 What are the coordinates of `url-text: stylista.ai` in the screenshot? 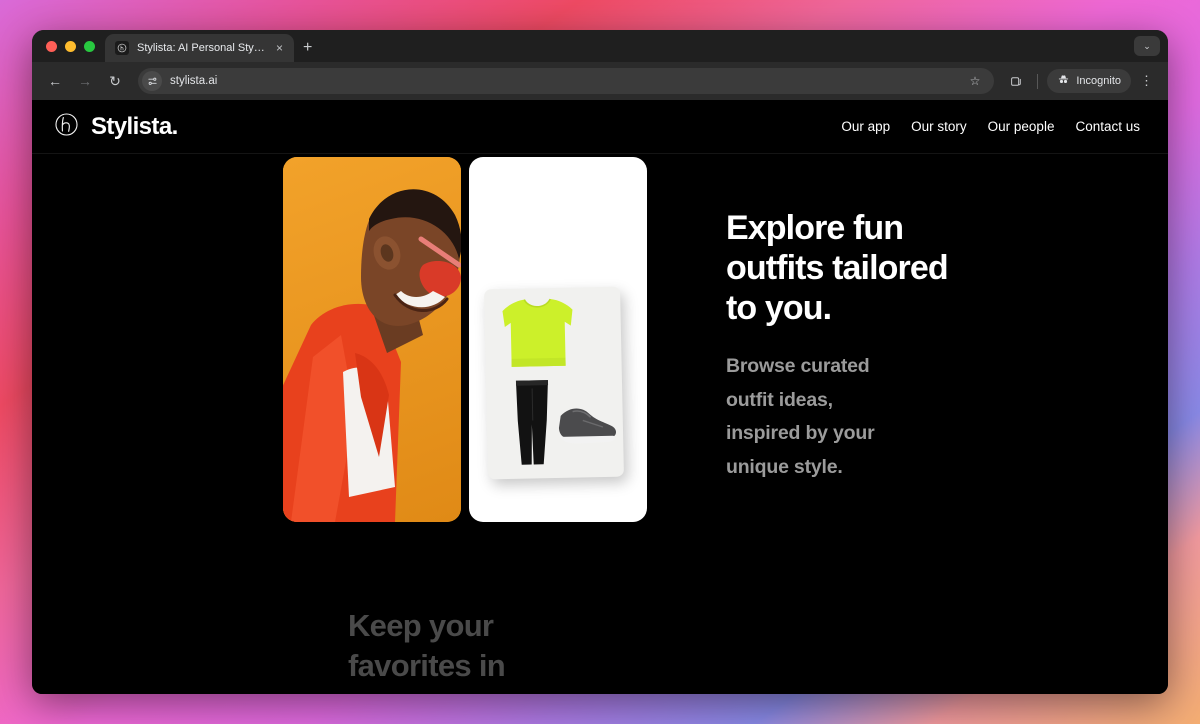 It's located at (194, 81).